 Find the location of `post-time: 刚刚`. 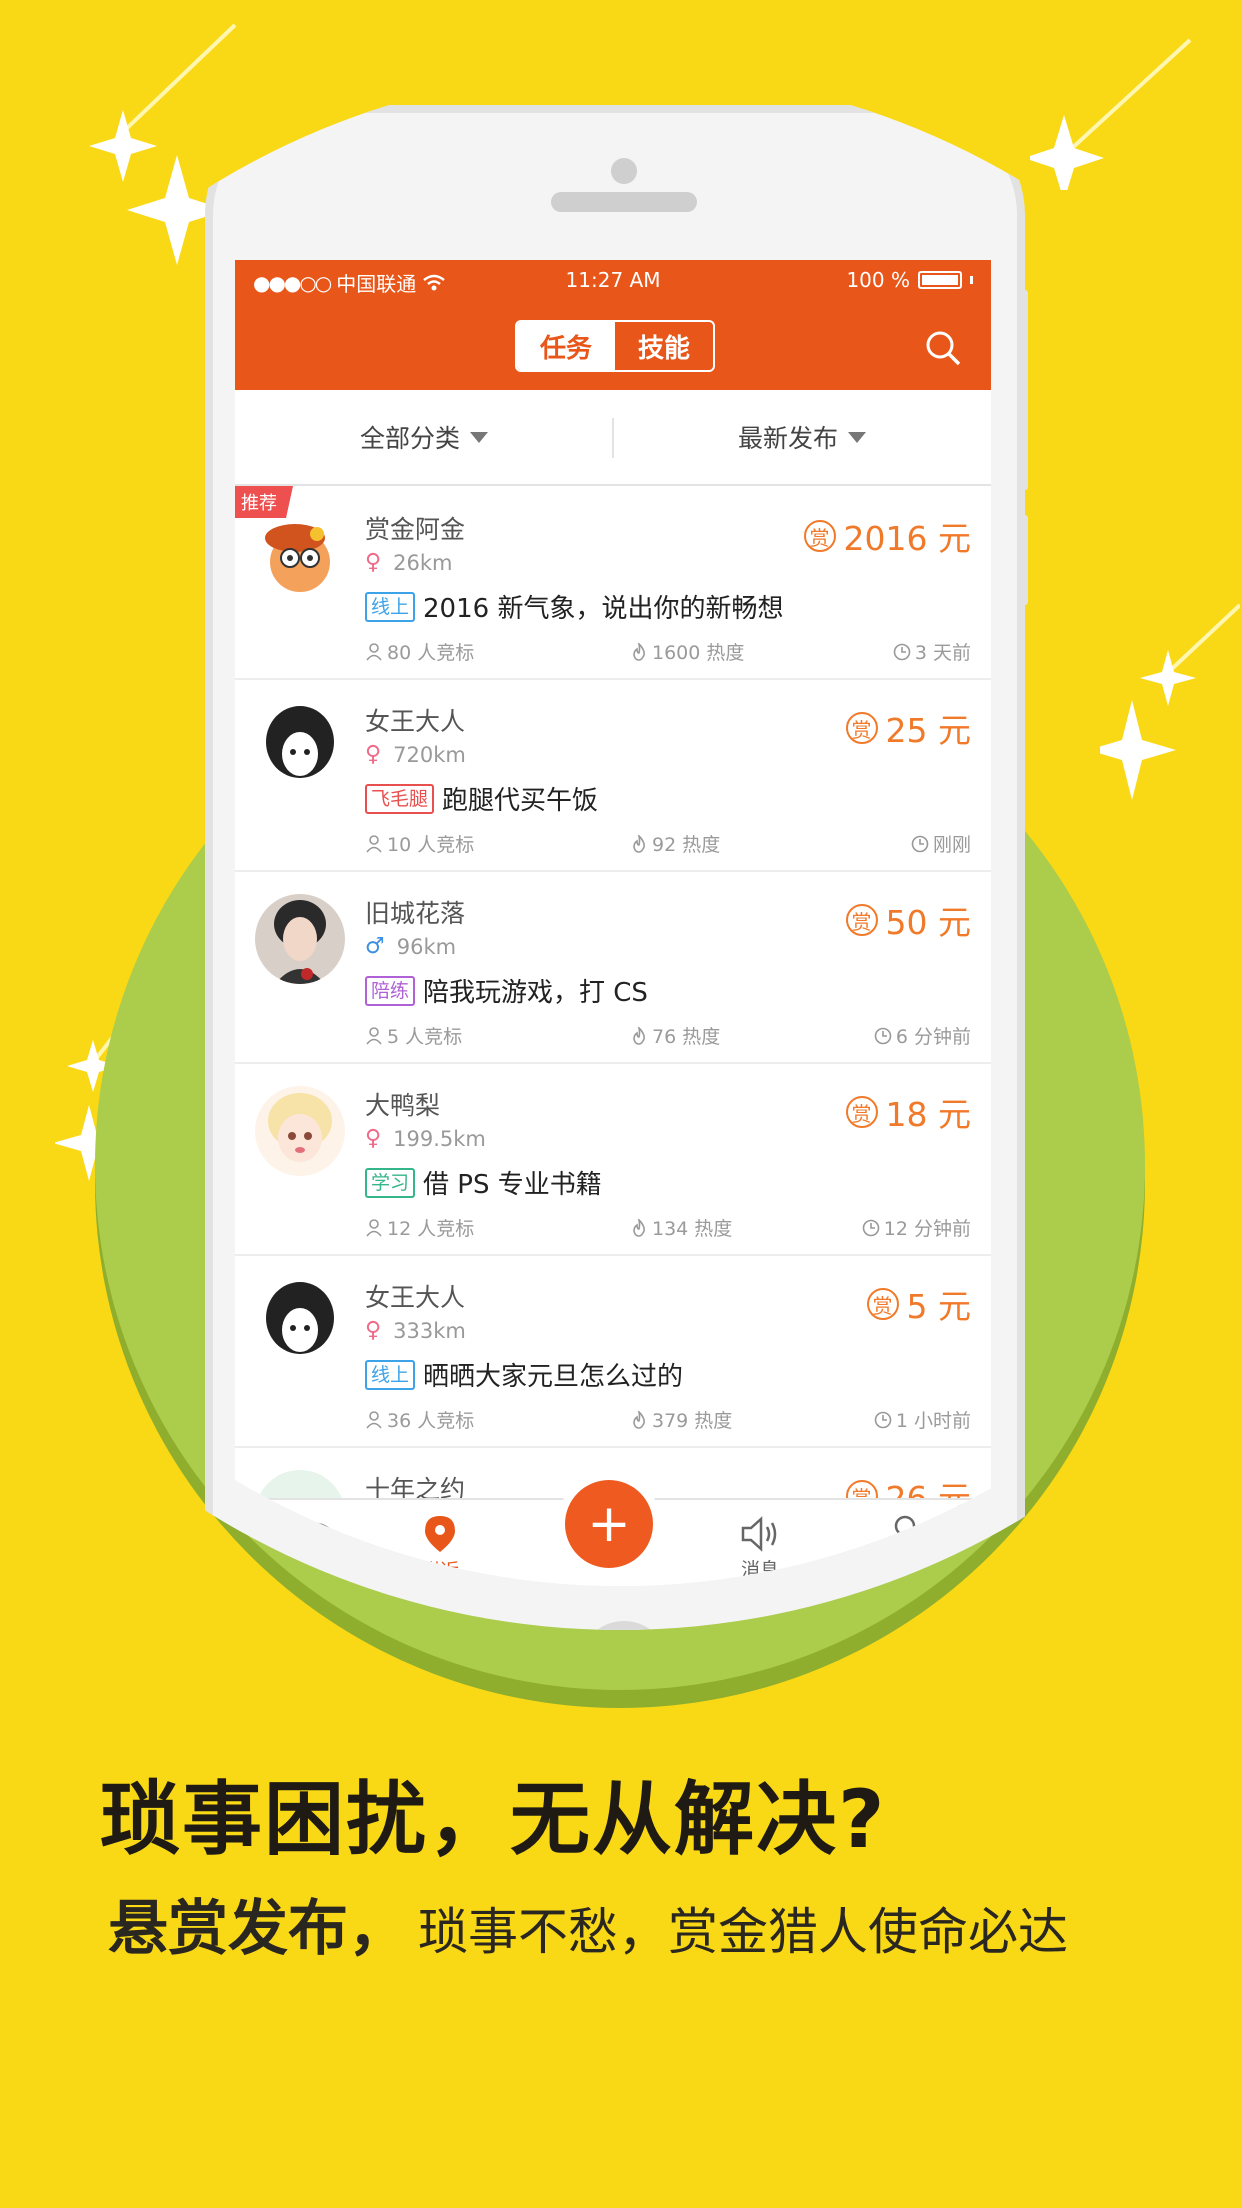

post-time: 刚刚 is located at coordinates (951, 845).